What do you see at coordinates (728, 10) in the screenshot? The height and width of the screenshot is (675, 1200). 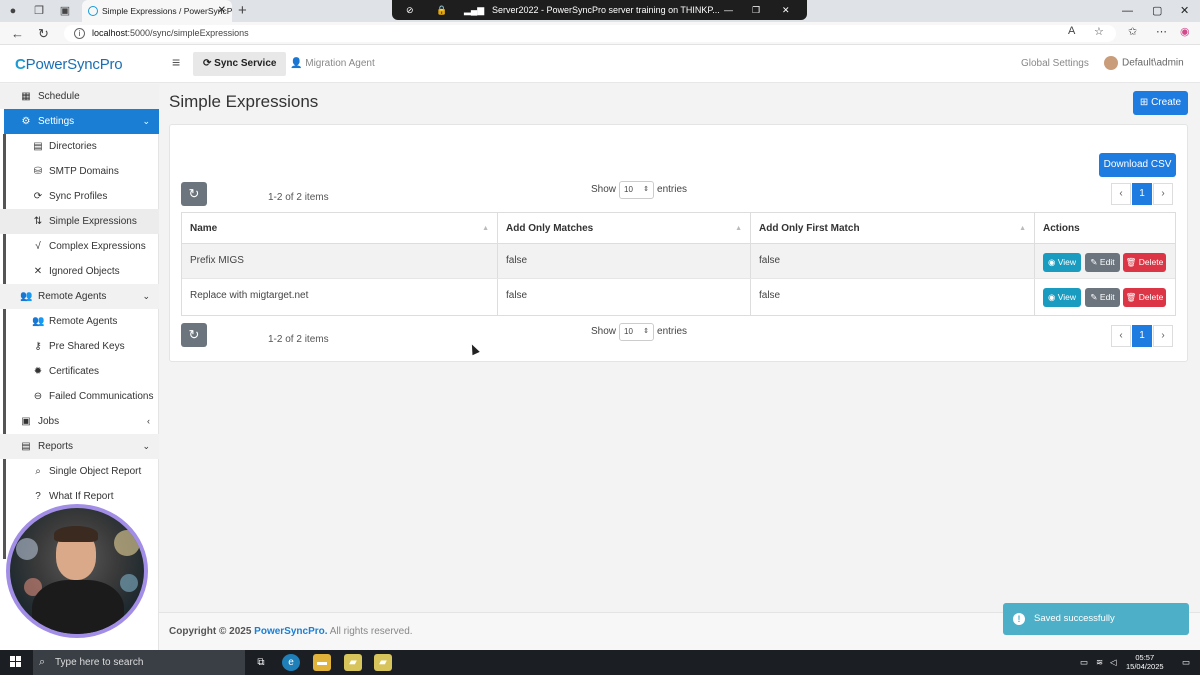 I see `minimize-icon: —` at bounding box center [728, 10].